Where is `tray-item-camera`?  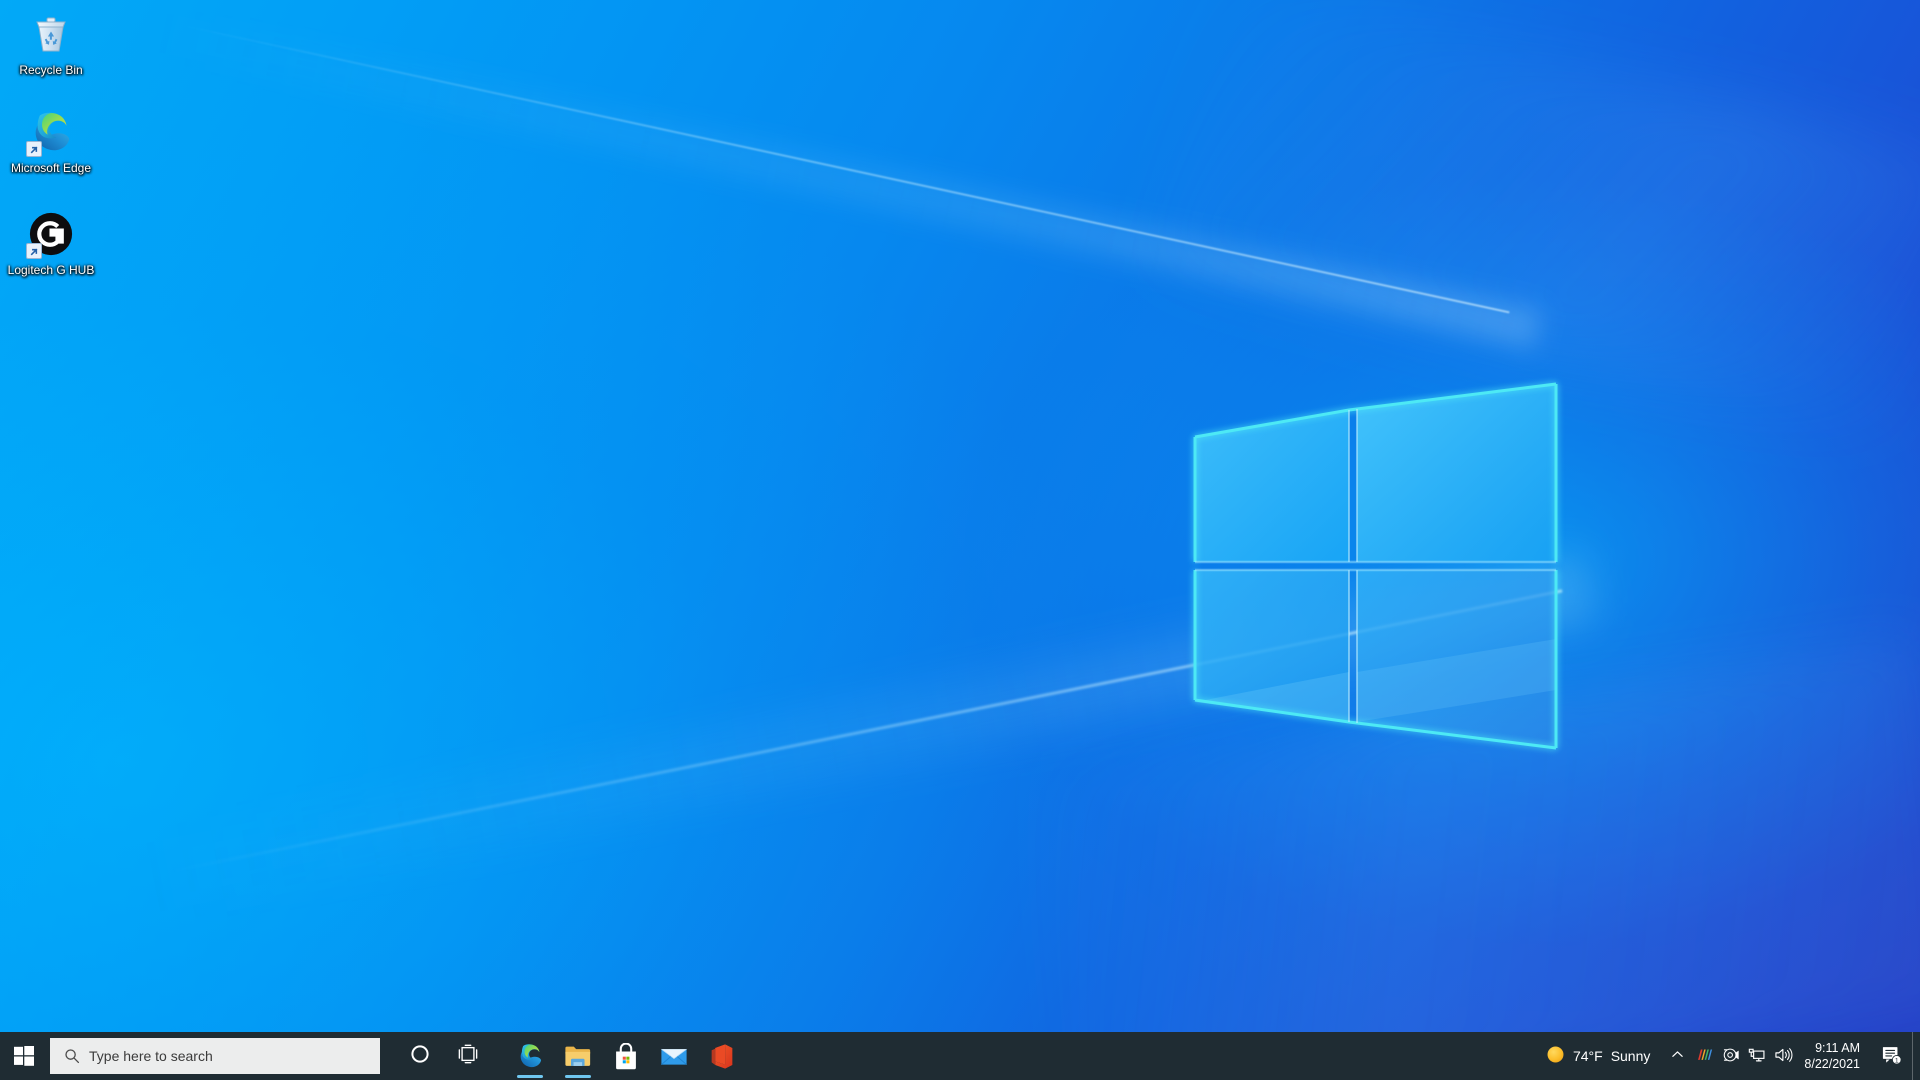 tray-item-camera is located at coordinates (1731, 1056).